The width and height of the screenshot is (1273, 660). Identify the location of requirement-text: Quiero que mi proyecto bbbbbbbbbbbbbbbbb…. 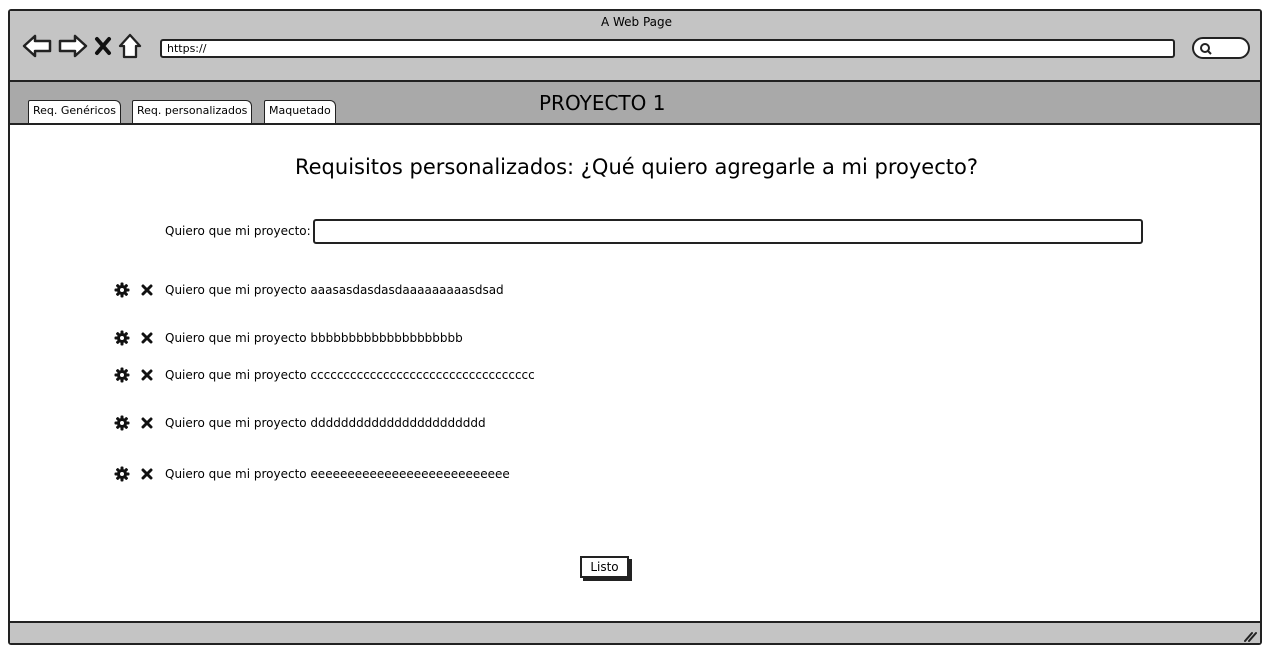
(314, 338).